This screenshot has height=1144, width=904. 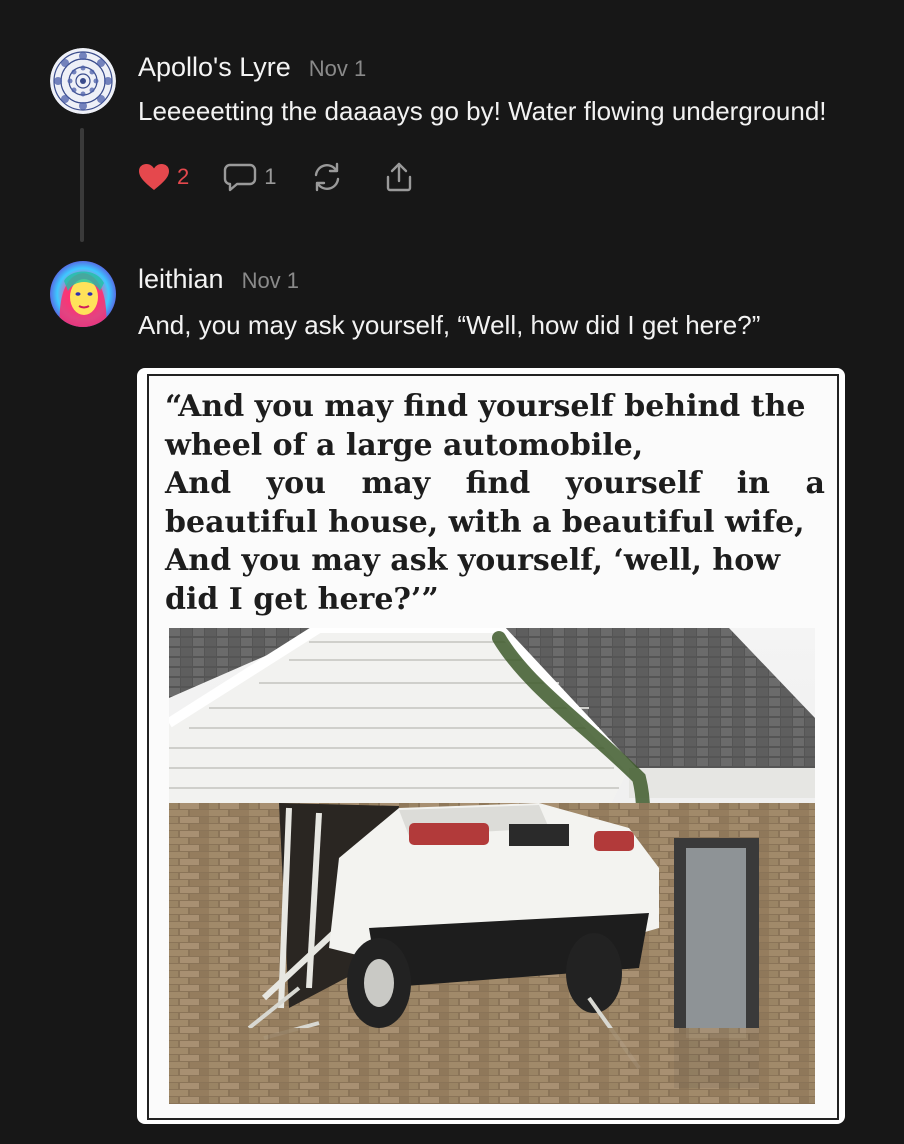 What do you see at coordinates (181, 279) in the screenshot?
I see `author-name: leithian` at bounding box center [181, 279].